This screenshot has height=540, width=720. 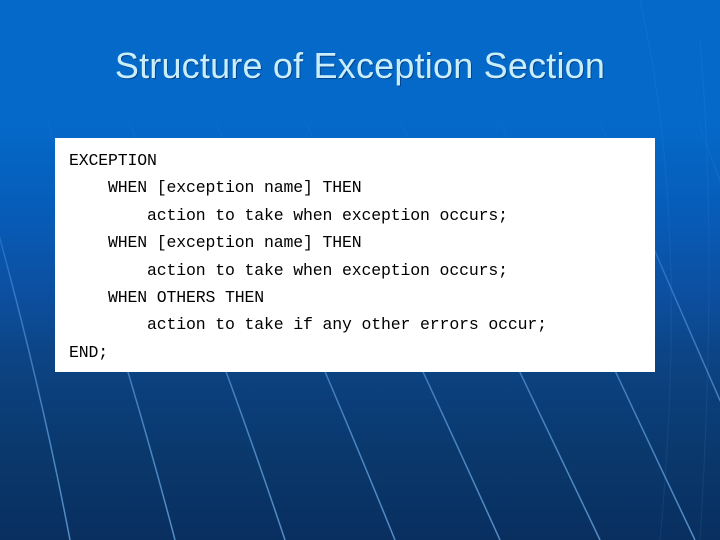 What do you see at coordinates (360, 65) in the screenshot?
I see `slide-title: Structure of Exception Section` at bounding box center [360, 65].